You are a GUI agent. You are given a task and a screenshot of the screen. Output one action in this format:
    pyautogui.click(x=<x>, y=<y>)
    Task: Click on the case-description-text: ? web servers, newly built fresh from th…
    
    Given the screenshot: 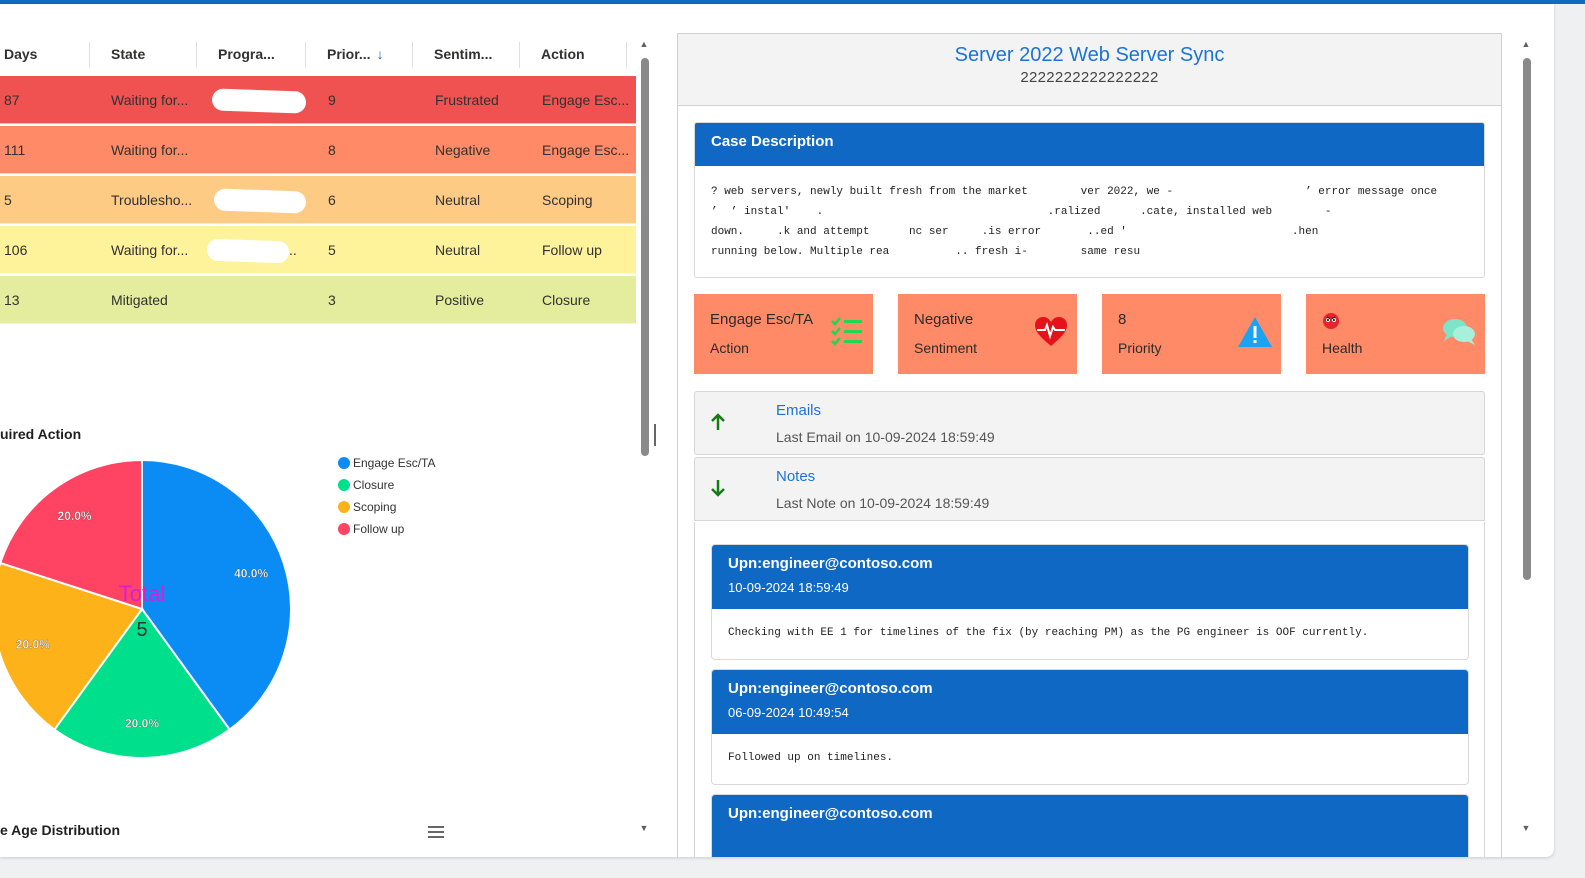 What is the action you would take?
    pyautogui.click(x=1089, y=214)
    